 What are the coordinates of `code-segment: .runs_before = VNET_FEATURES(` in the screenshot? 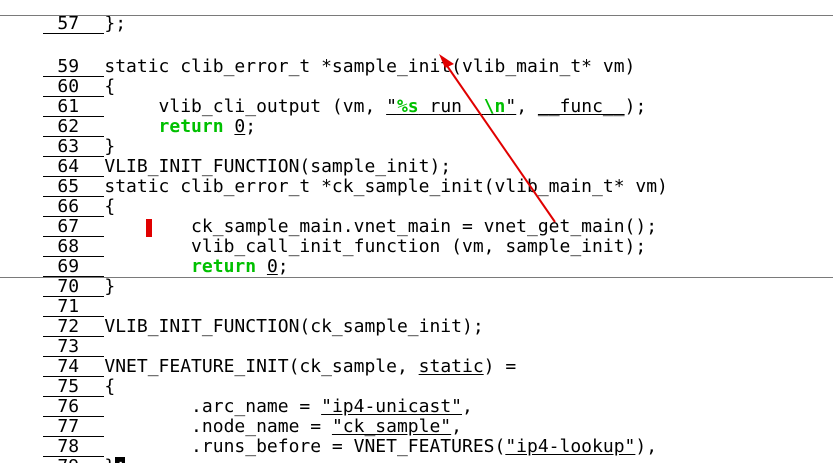 It's located at (305, 446).